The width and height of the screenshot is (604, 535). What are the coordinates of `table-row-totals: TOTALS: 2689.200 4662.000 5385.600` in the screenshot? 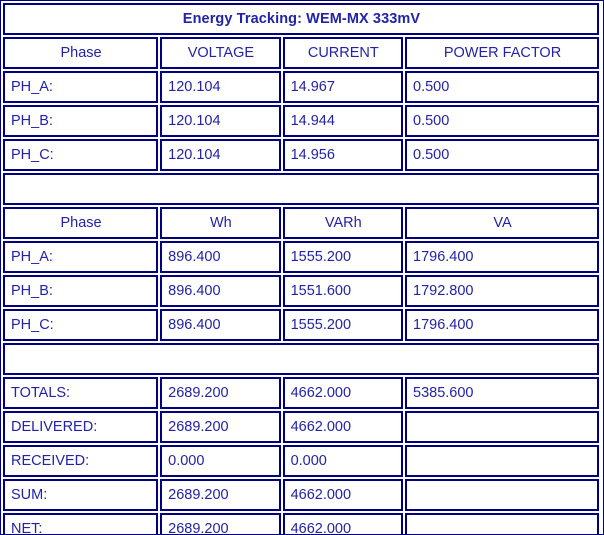 It's located at (301, 393).